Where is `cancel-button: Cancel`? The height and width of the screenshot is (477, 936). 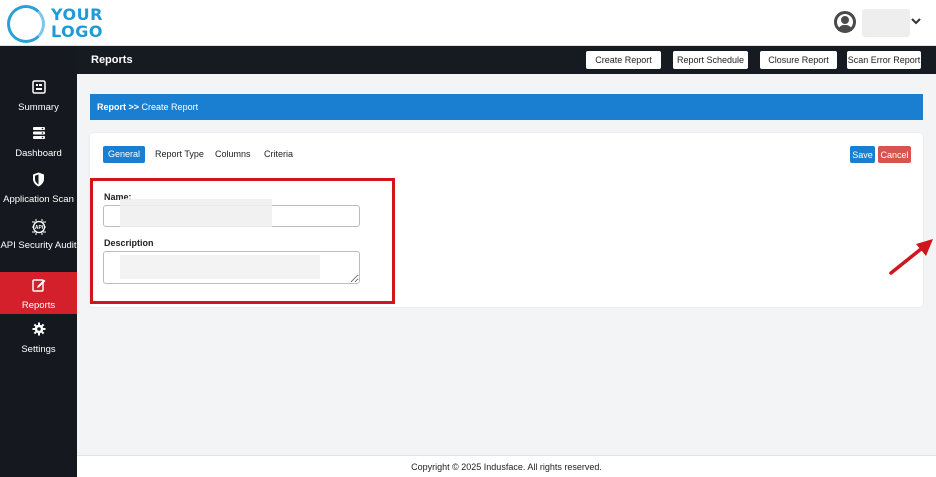
cancel-button: Cancel is located at coordinates (894, 154).